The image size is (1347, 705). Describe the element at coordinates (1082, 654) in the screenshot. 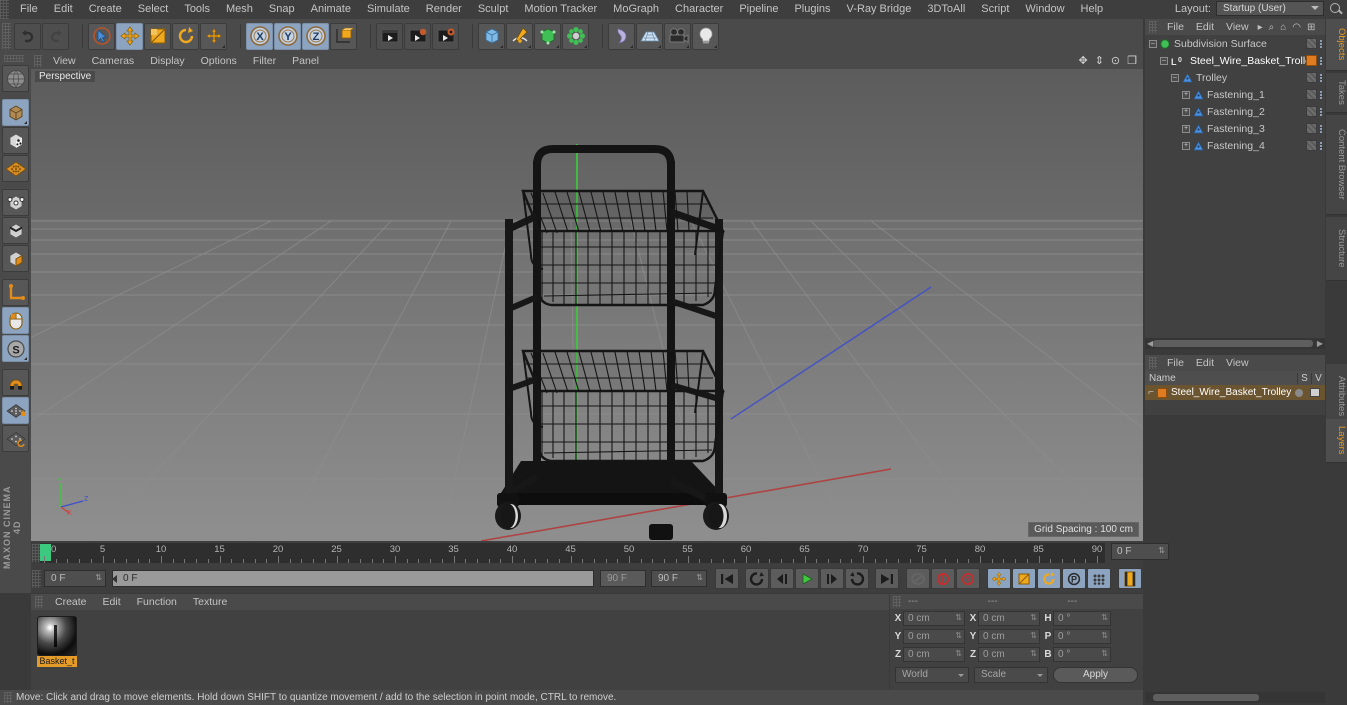

I see `rotation-b-field: 0 ° ⇅` at that location.